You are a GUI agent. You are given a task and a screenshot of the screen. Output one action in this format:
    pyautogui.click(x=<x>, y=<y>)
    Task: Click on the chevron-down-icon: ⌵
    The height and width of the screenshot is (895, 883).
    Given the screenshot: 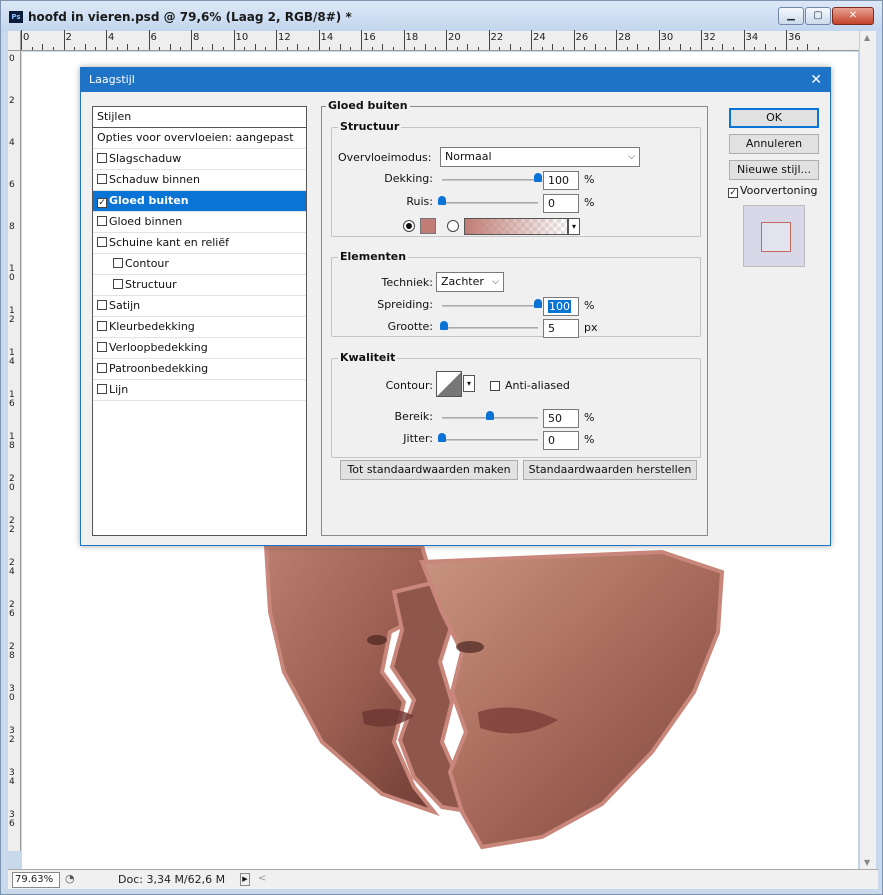 What is the action you would take?
    pyautogui.click(x=631, y=157)
    